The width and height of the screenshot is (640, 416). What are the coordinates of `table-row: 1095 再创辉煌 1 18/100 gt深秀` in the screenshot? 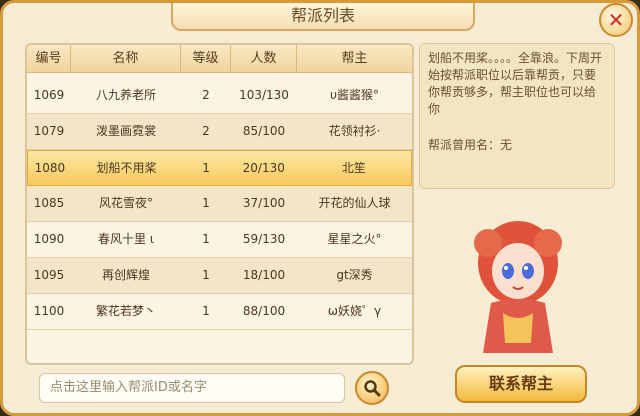 It's located at (219, 276).